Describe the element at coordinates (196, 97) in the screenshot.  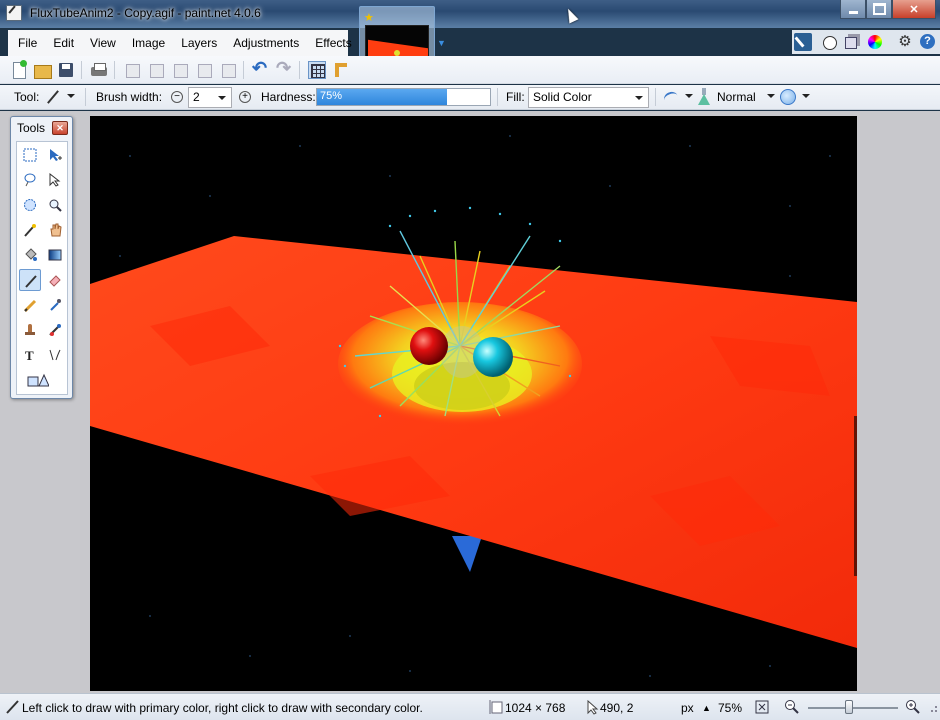
I see `brush-width-value: 2` at that location.